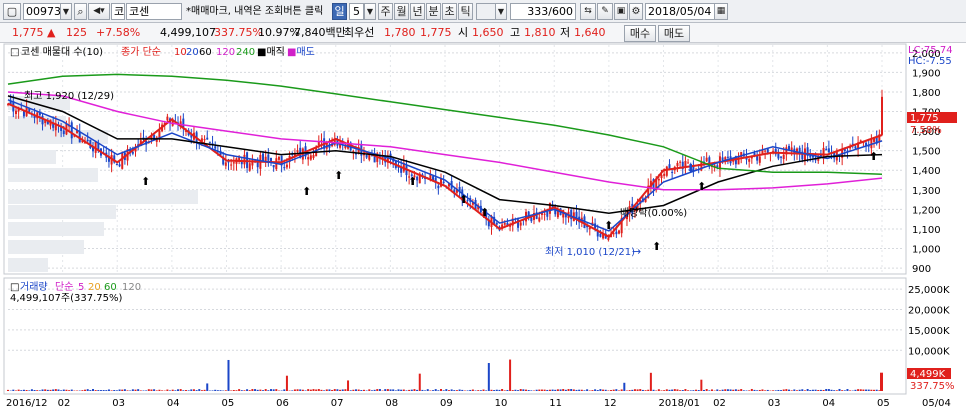  Describe the element at coordinates (69, 96) in the screenshot. I see `high-annotation: 최고 1,920 (12/29)` at that location.